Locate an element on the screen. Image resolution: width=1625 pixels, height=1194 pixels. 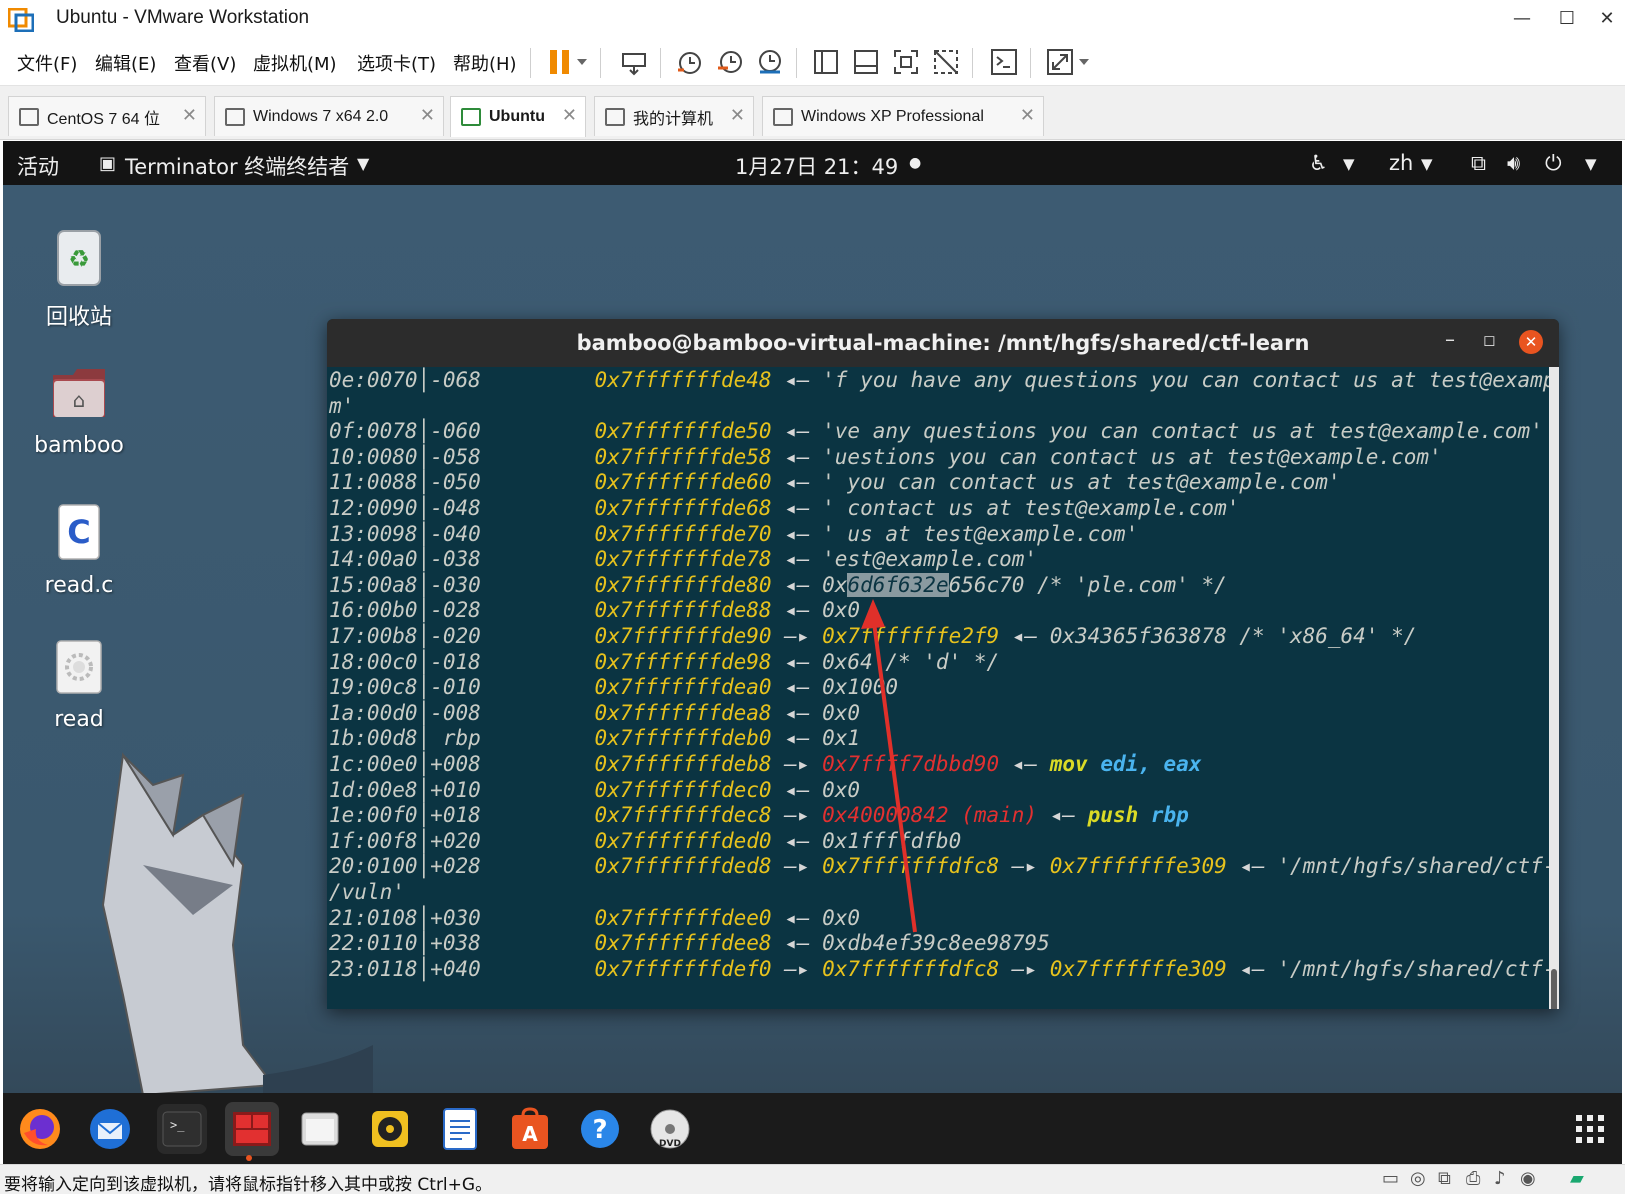
minimize-button: — is located at coordinates (1522, 19).